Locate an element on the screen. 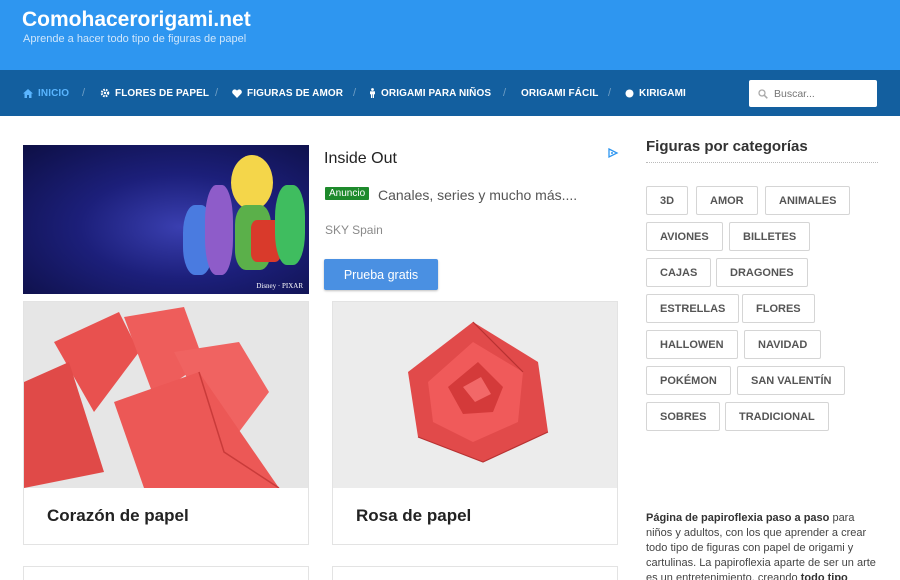  nav-item-facil: ORIGAMI FÁCIL is located at coordinates (559, 93).